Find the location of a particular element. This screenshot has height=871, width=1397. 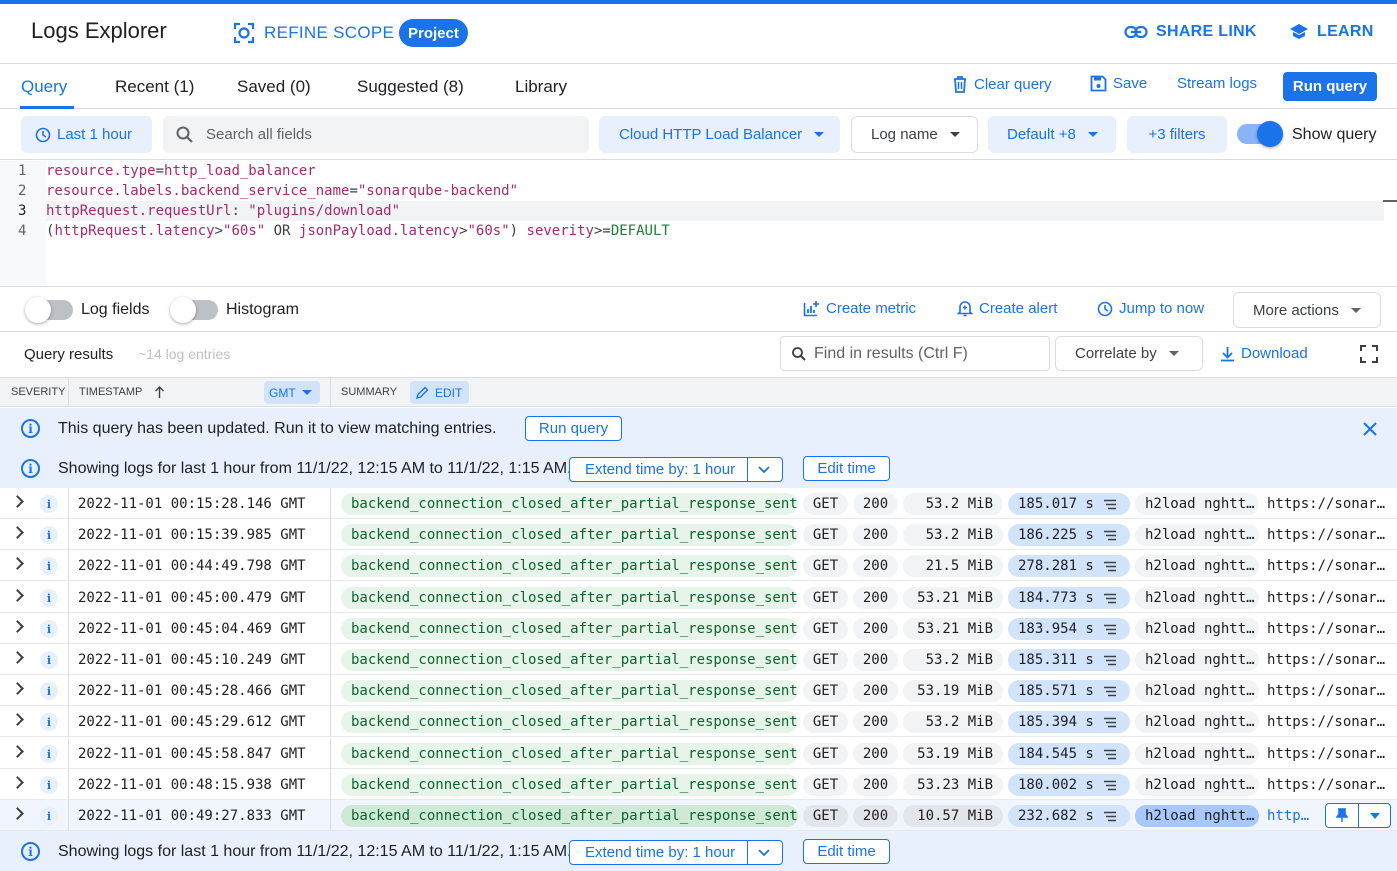

learn-button: LEARN is located at coordinates (1331, 32).